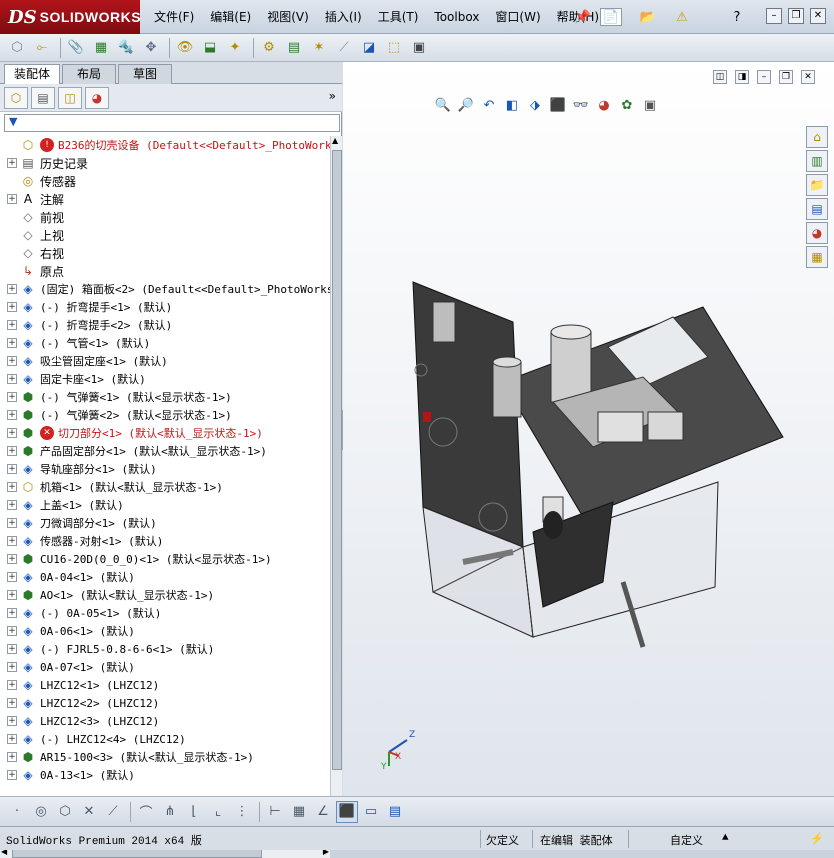 The width and height of the screenshot is (834, 858). What do you see at coordinates (70, 97) in the screenshot?
I see `configuration-manager-icon: ◫` at bounding box center [70, 97].